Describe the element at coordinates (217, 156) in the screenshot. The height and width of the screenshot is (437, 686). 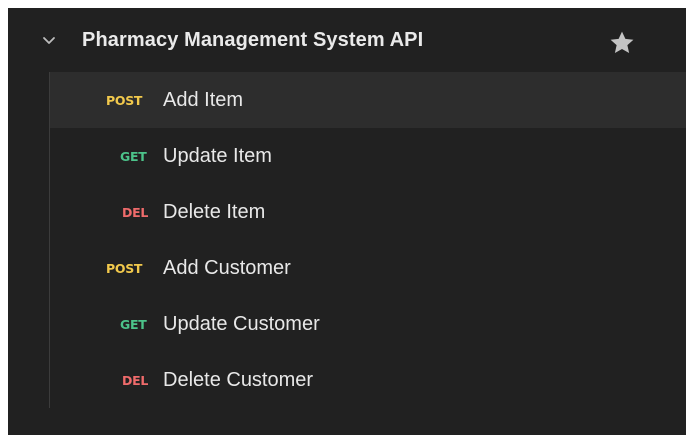
I see `request-name: Update Item` at that location.